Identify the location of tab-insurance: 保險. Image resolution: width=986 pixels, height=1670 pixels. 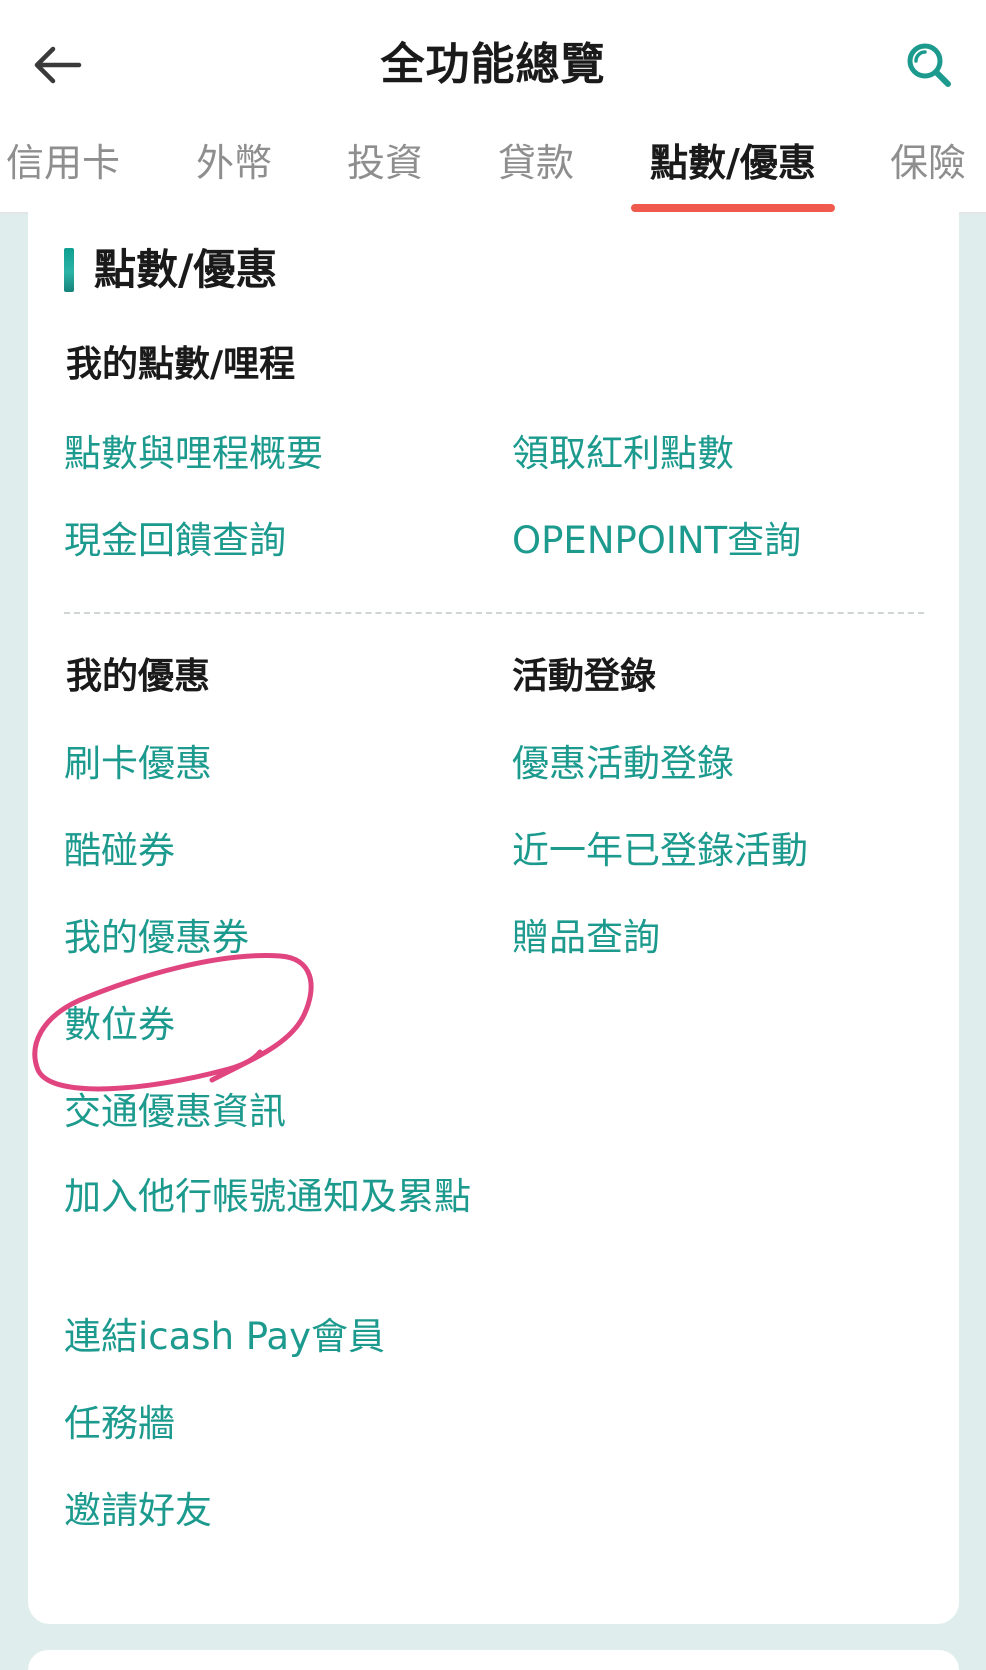
(928, 163).